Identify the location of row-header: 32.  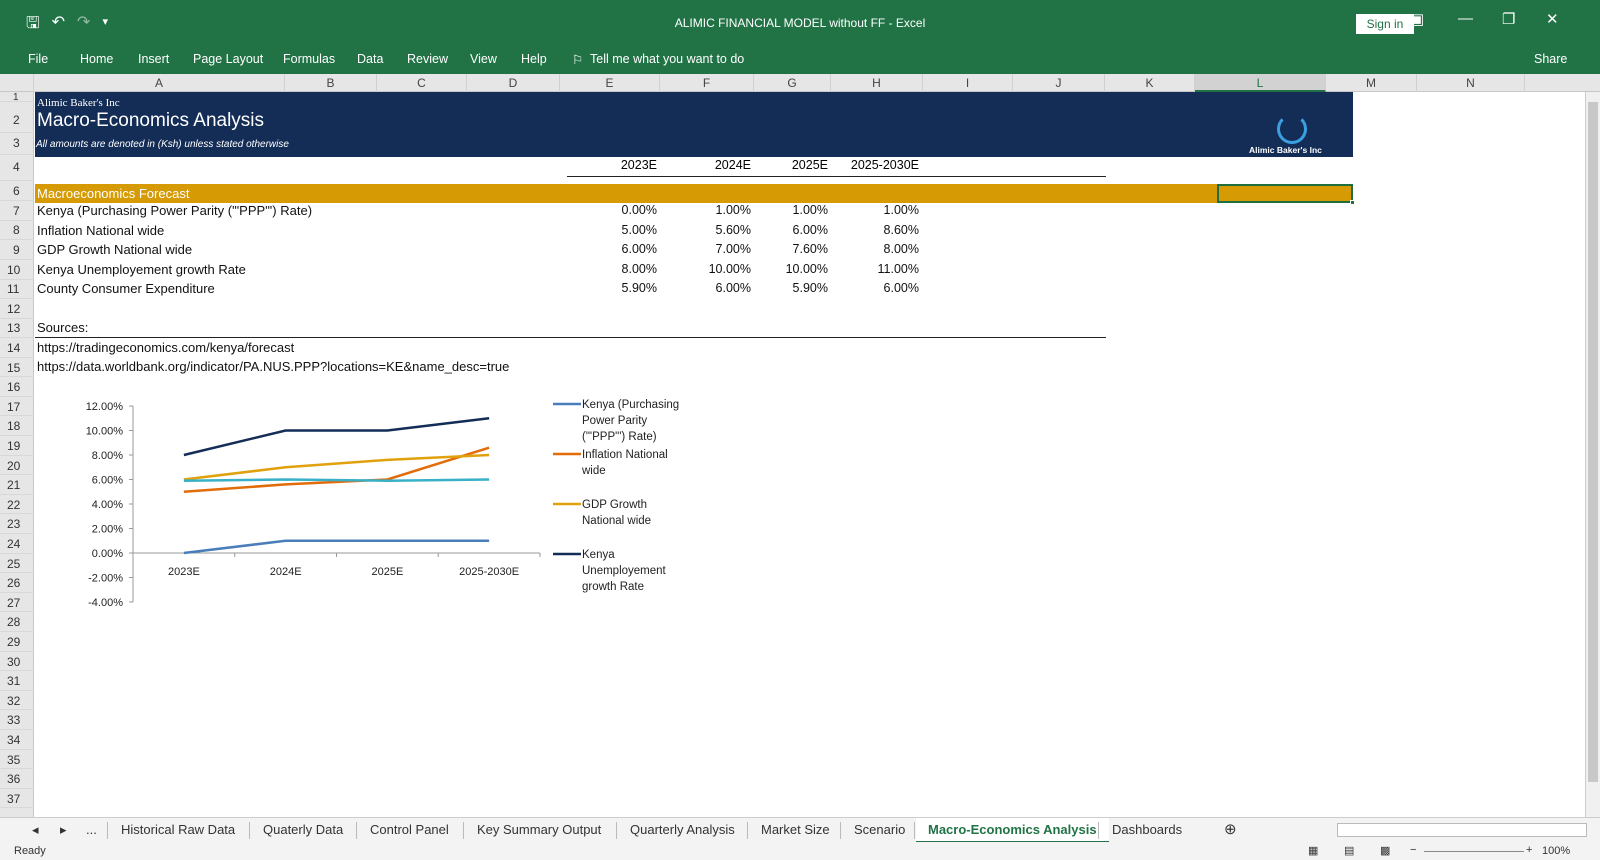
(17, 701).